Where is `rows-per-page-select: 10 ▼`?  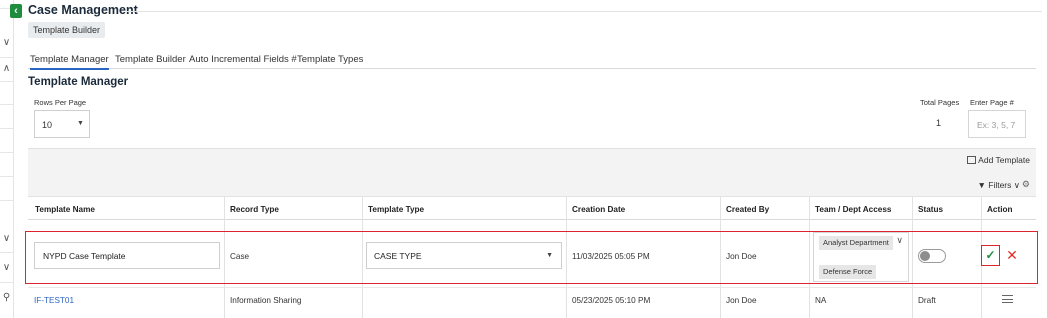 rows-per-page-select: 10 ▼ is located at coordinates (62, 124).